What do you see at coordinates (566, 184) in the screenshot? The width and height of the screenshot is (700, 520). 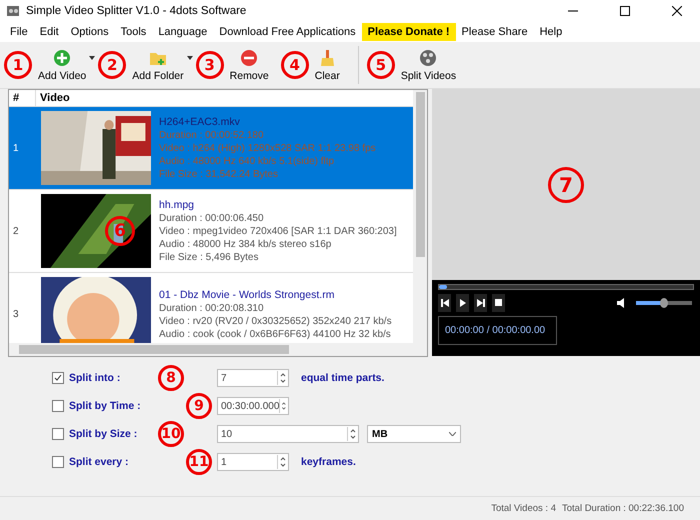 I see `callout-marker: 7` at bounding box center [566, 184].